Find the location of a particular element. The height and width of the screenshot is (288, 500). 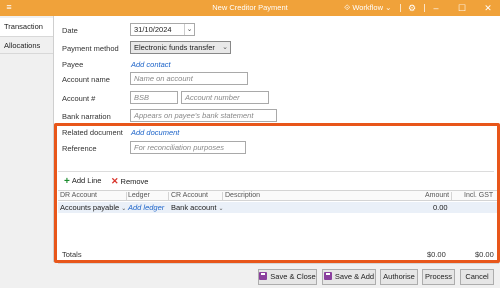

close-icon: ✕ is located at coordinates (488, 8).